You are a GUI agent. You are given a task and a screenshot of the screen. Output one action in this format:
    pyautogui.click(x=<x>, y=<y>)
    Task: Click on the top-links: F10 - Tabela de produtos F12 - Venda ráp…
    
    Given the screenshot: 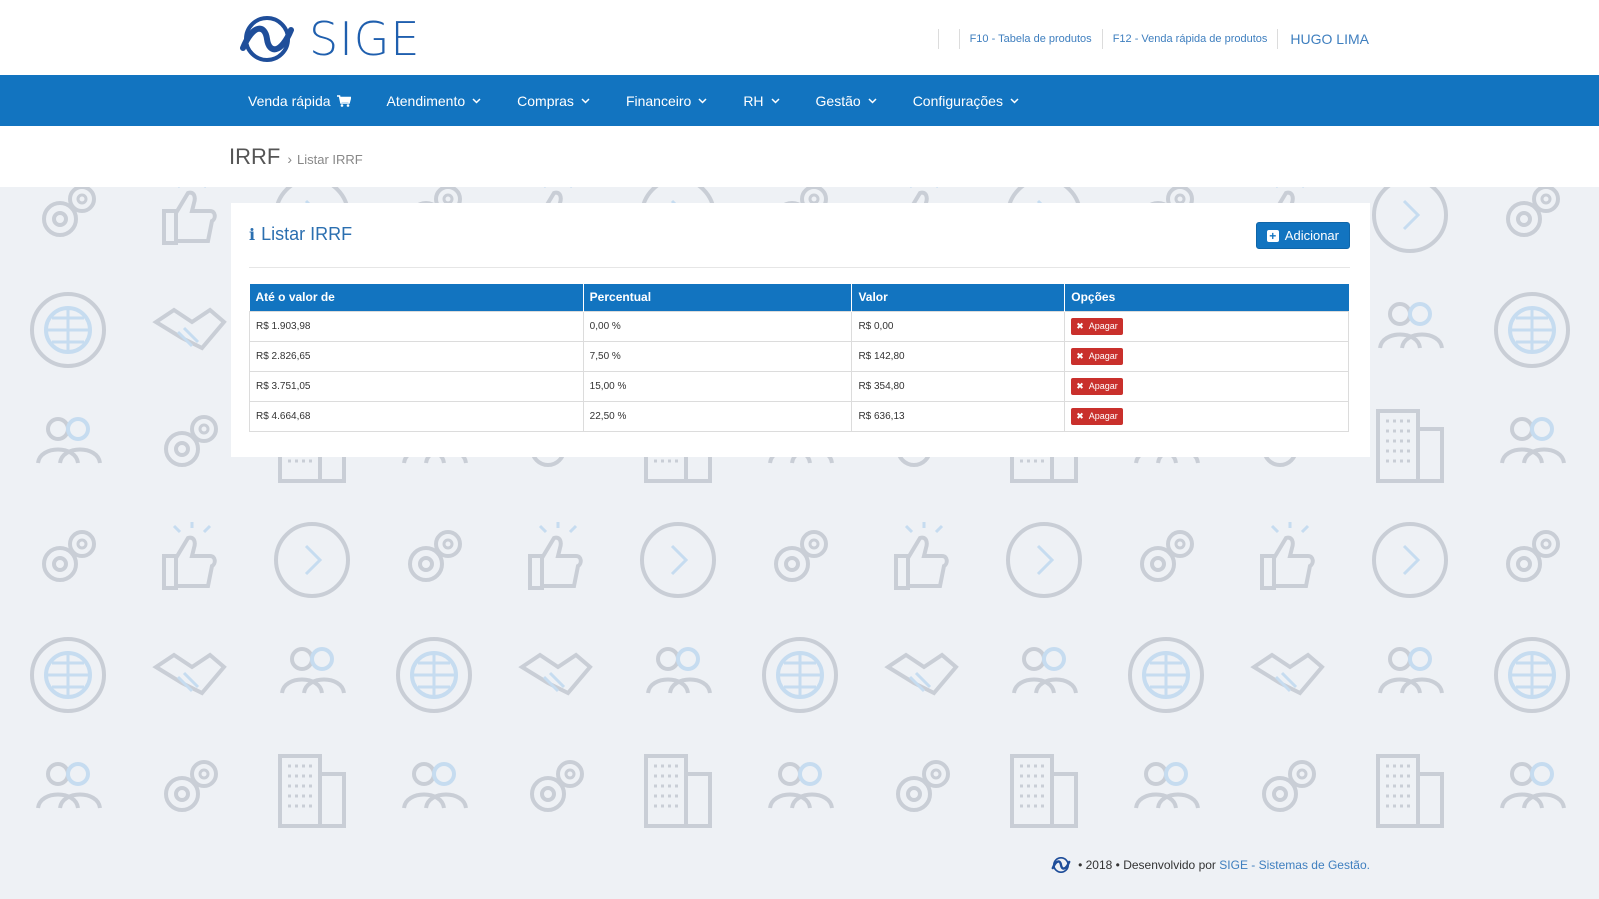 What is the action you would take?
    pyautogui.click(x=1148, y=39)
    